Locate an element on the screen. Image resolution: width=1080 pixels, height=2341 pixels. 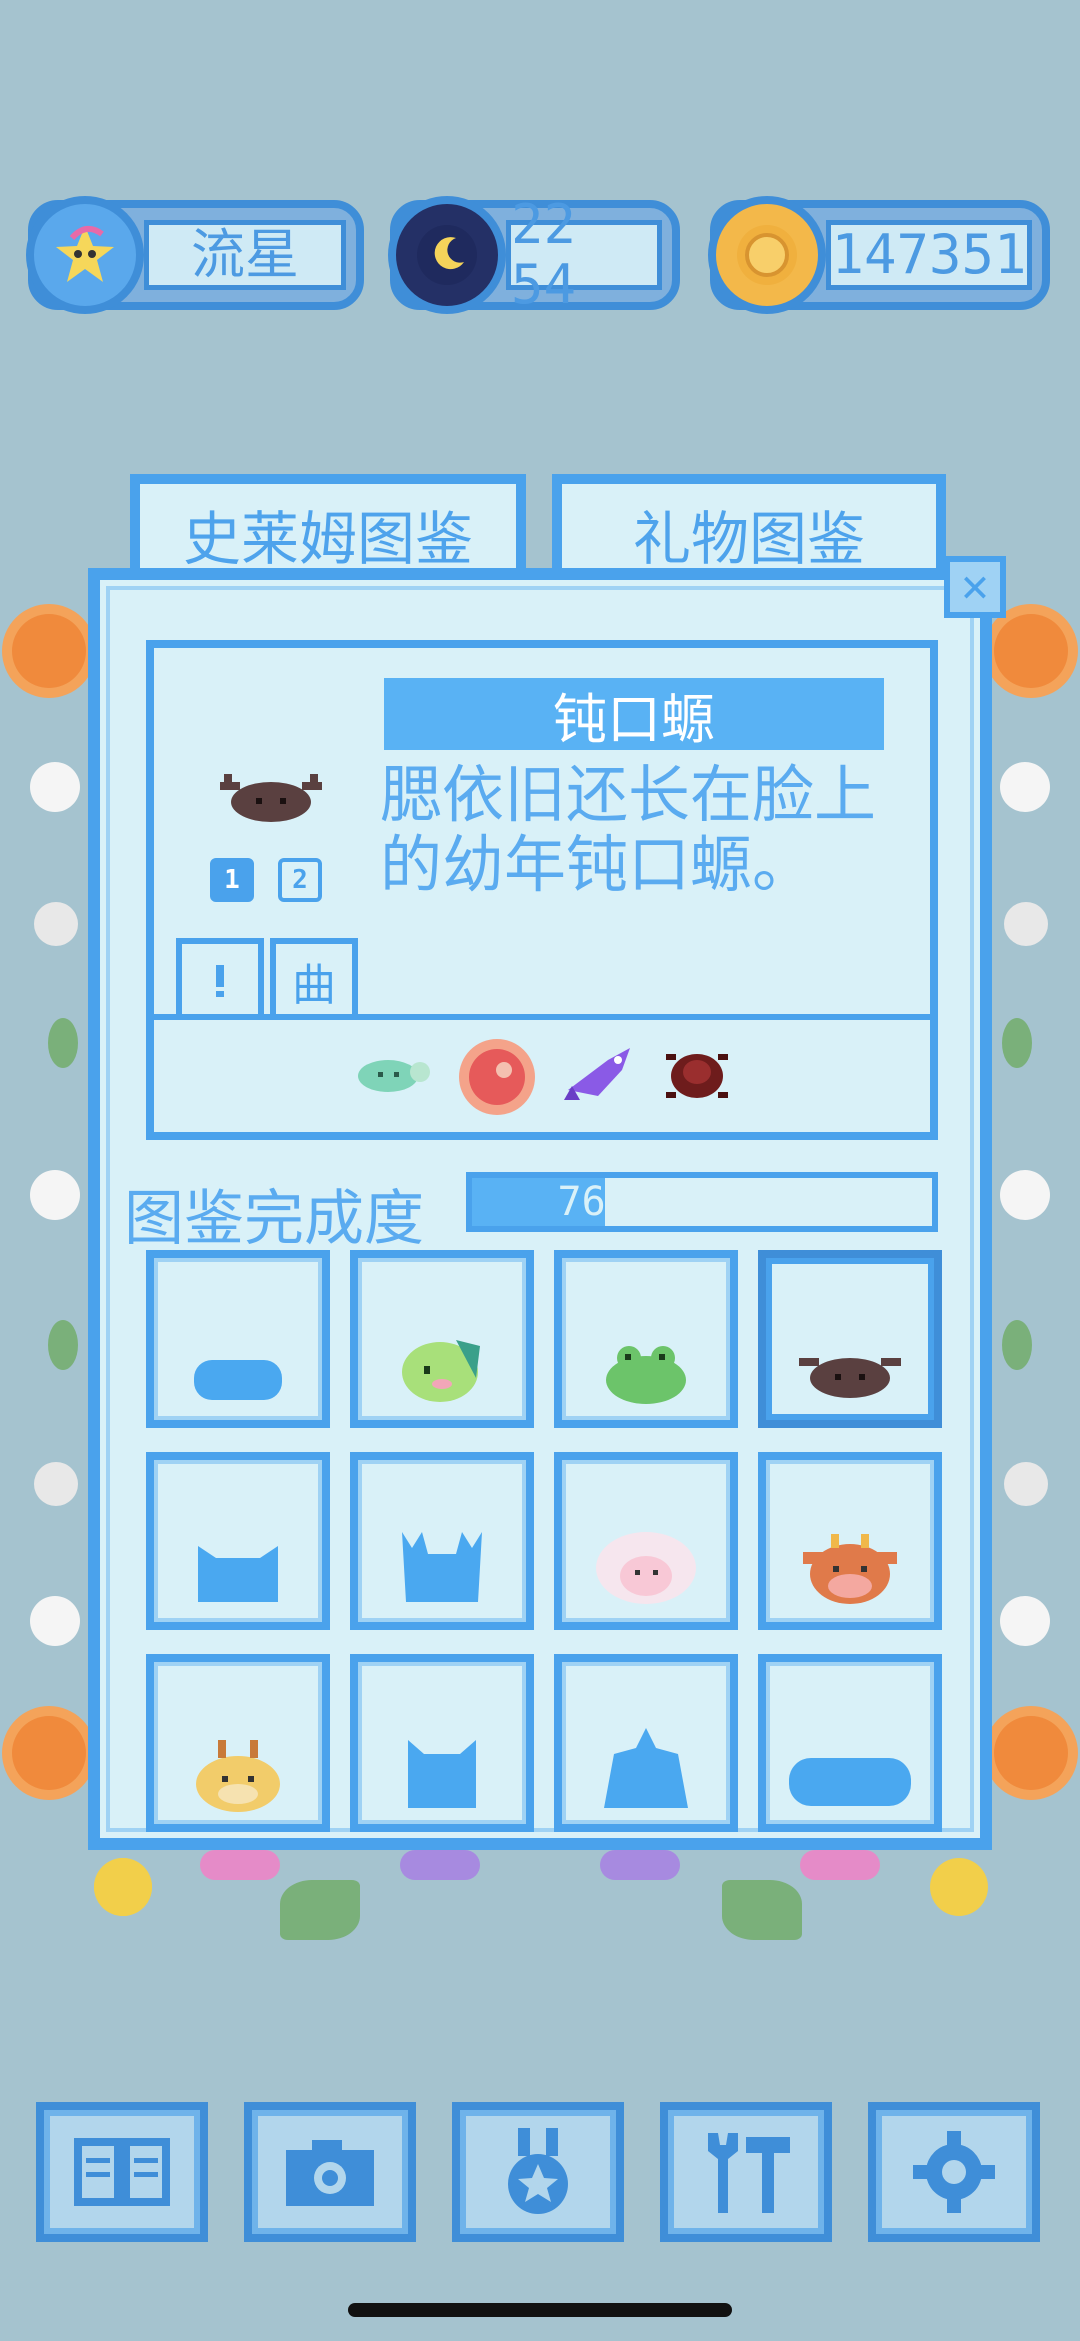
time-pill: 22 54 is located at coordinates (534, 255).